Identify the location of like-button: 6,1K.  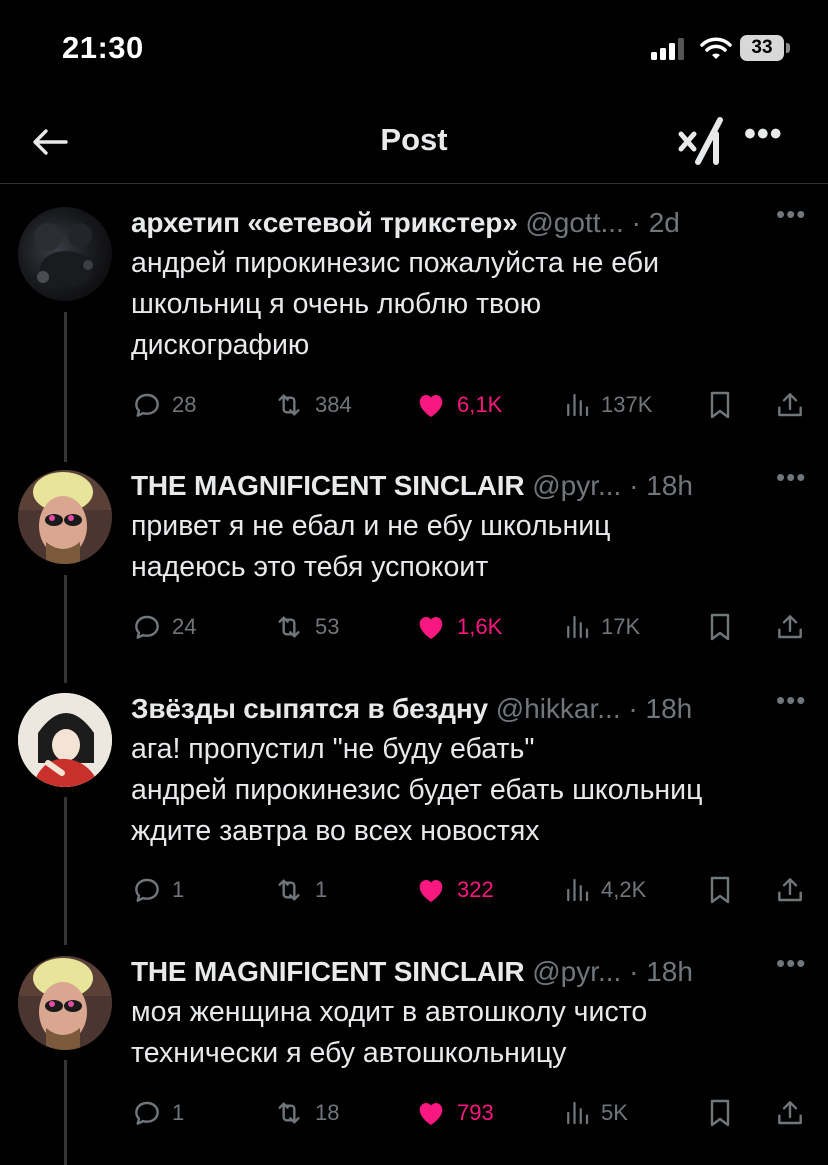
(458, 405).